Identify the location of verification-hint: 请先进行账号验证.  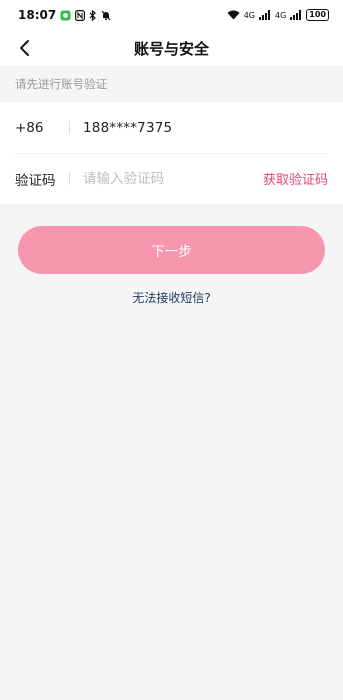
(171, 84).